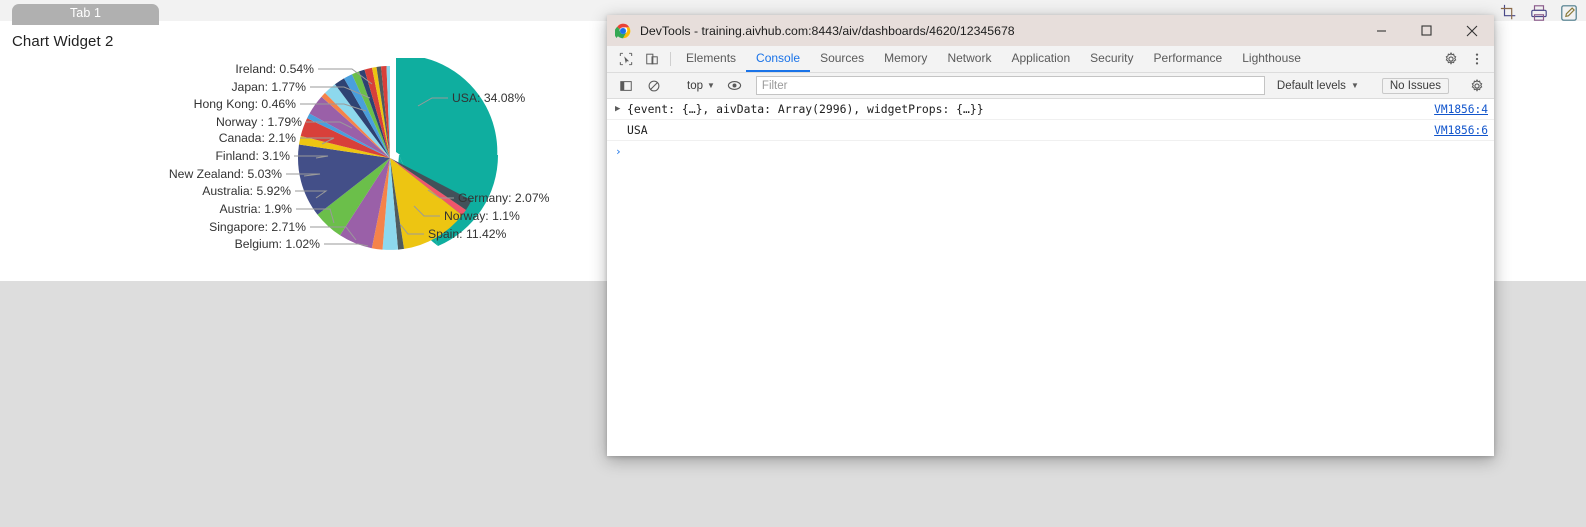 This screenshot has width=1586, height=527. What do you see at coordinates (1471, 30) in the screenshot?
I see `close-button` at bounding box center [1471, 30].